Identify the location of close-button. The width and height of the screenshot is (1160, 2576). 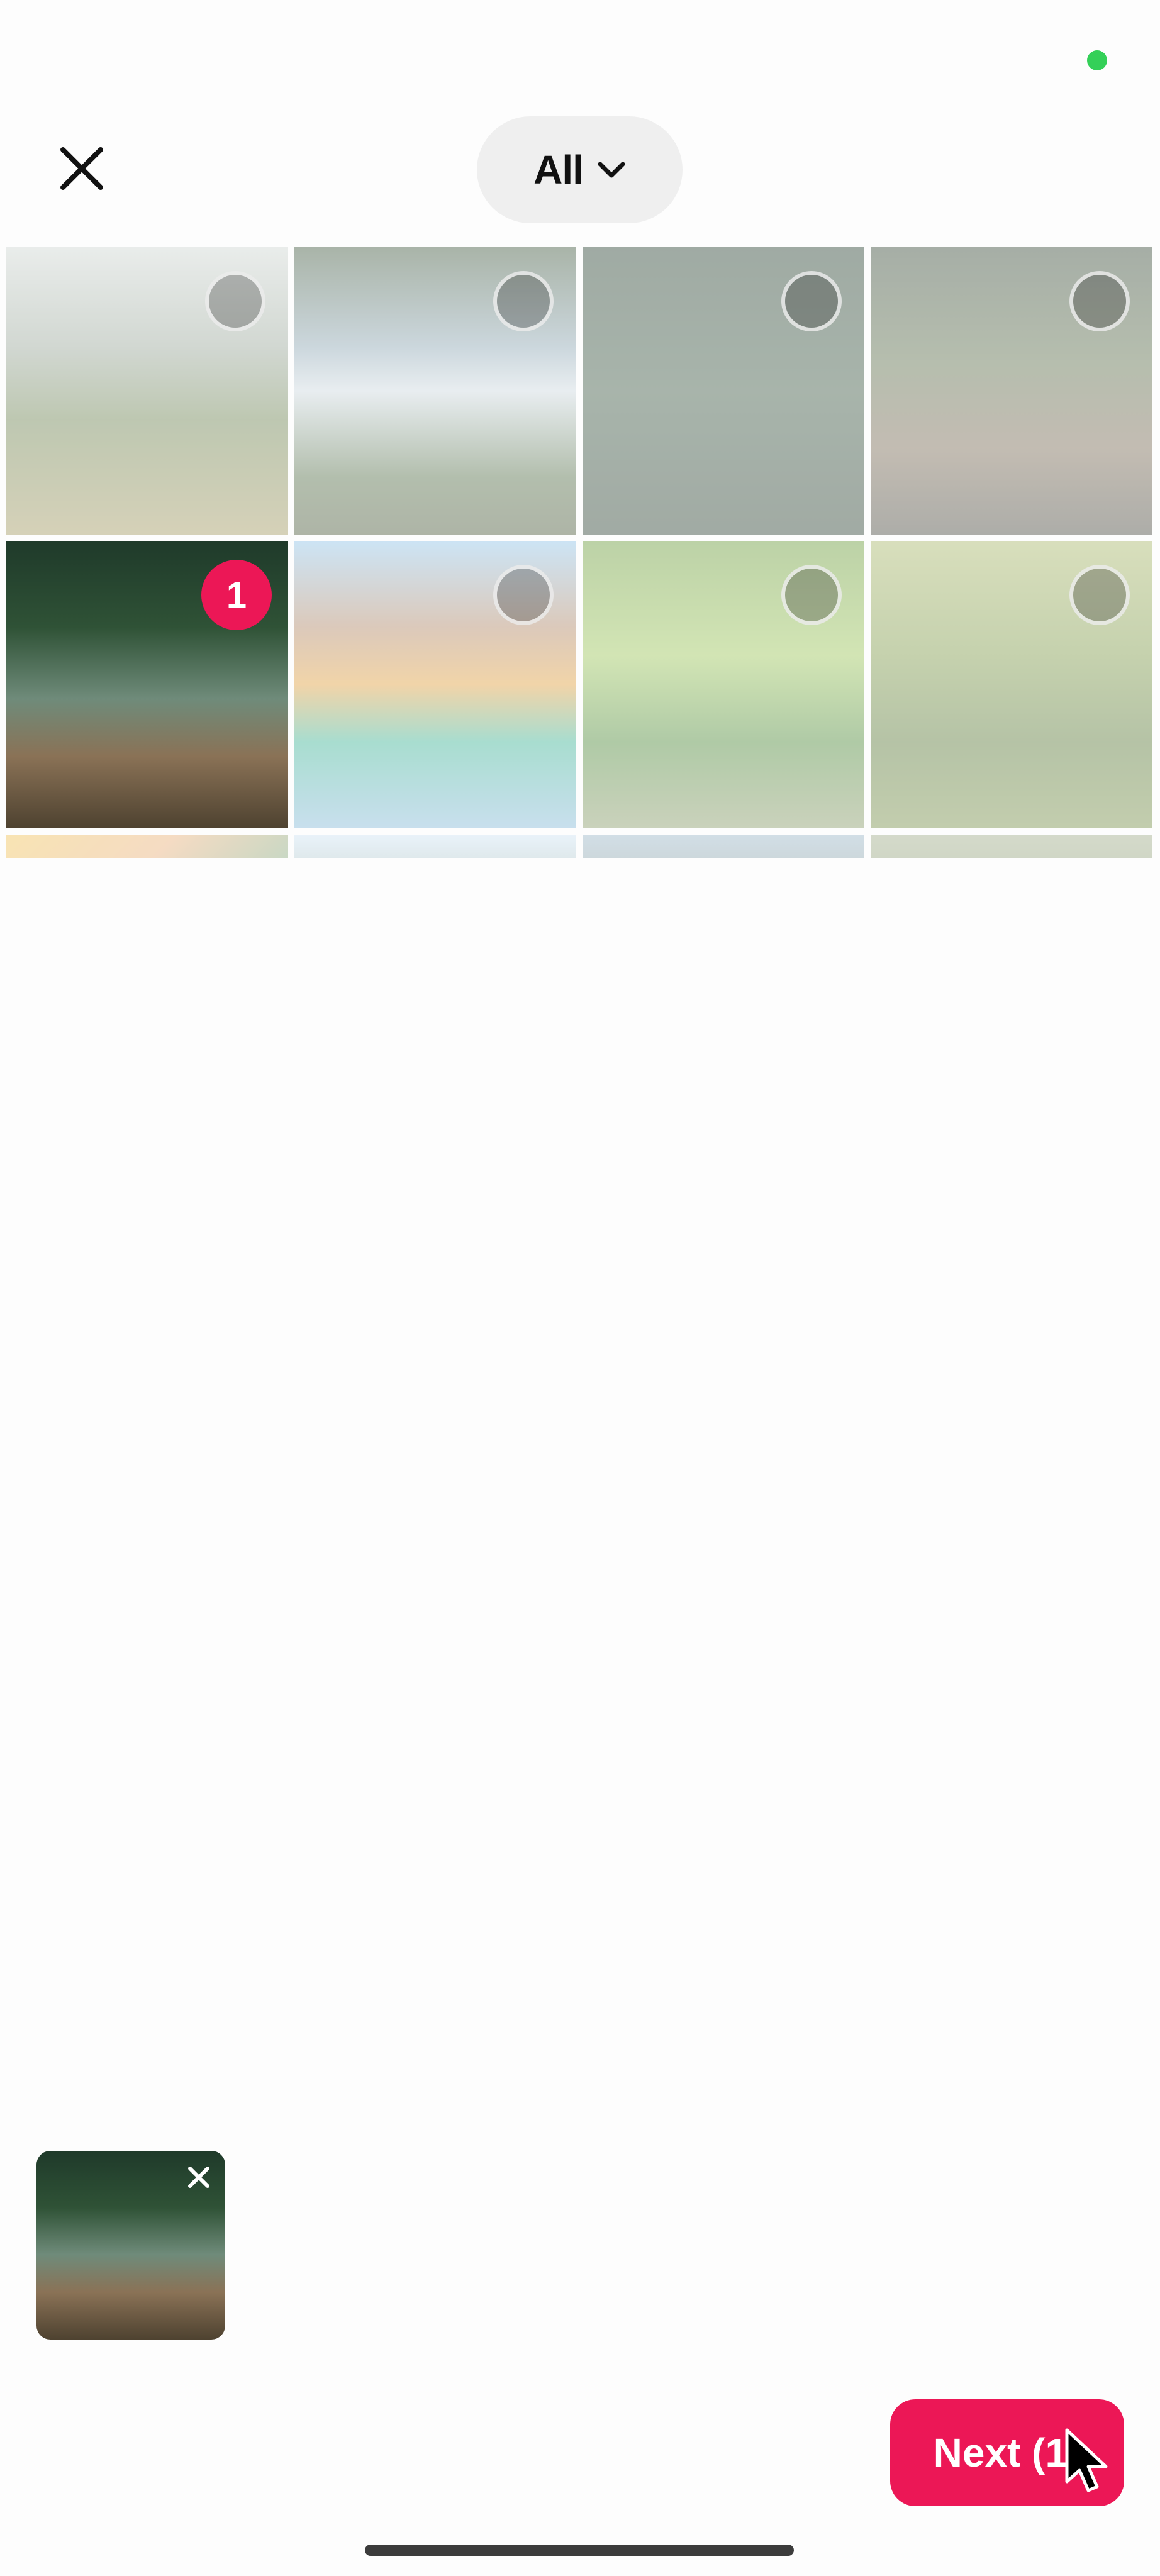
(81, 168).